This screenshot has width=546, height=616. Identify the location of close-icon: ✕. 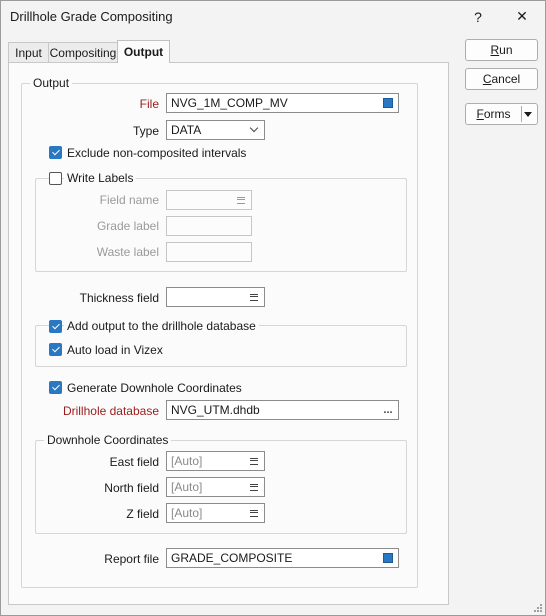
(522, 16).